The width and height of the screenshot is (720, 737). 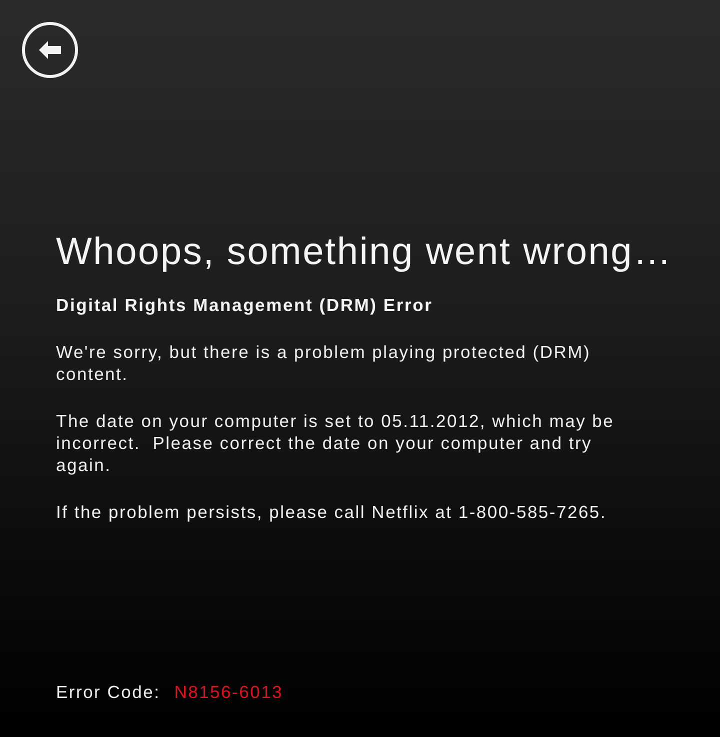 I want to click on error-code-value: N8156-6013, so click(x=229, y=692).